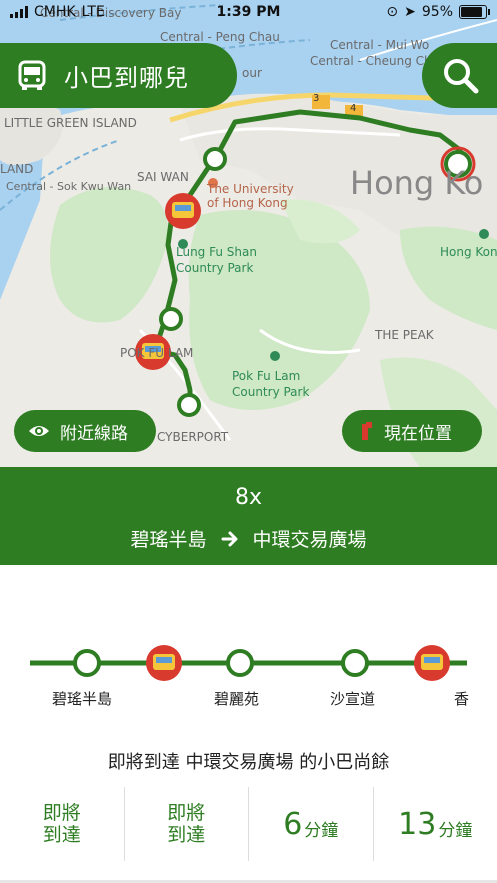 The image size is (497, 883). Describe the element at coordinates (353, 699) in the screenshot. I see `stop-label-3: 沙宣道` at that location.